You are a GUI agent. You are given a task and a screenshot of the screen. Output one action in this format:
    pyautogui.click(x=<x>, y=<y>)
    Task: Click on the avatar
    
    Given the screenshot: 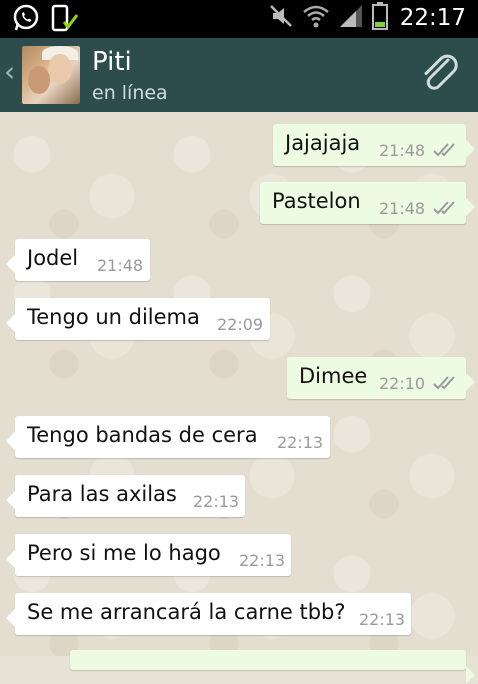 What is the action you would take?
    pyautogui.click(x=51, y=75)
    